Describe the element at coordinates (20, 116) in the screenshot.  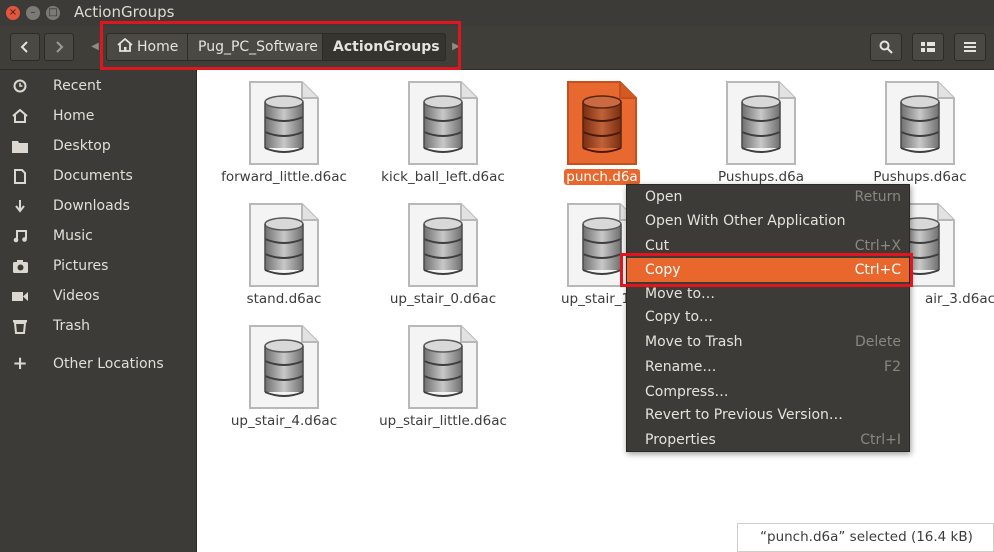
I see `home-icon` at that location.